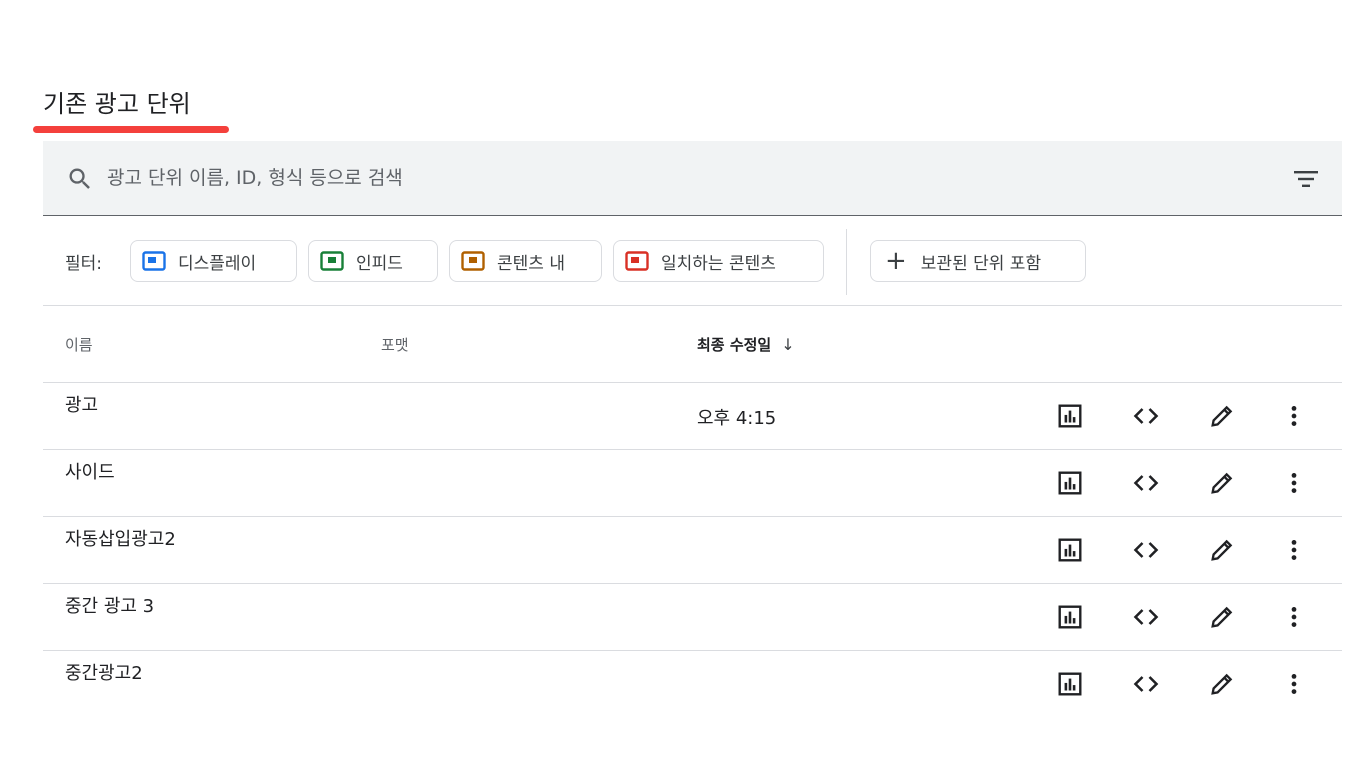 This screenshot has height=768, width=1366. What do you see at coordinates (473, 261) in the screenshot?
I see `in-article-ad-icon` at bounding box center [473, 261].